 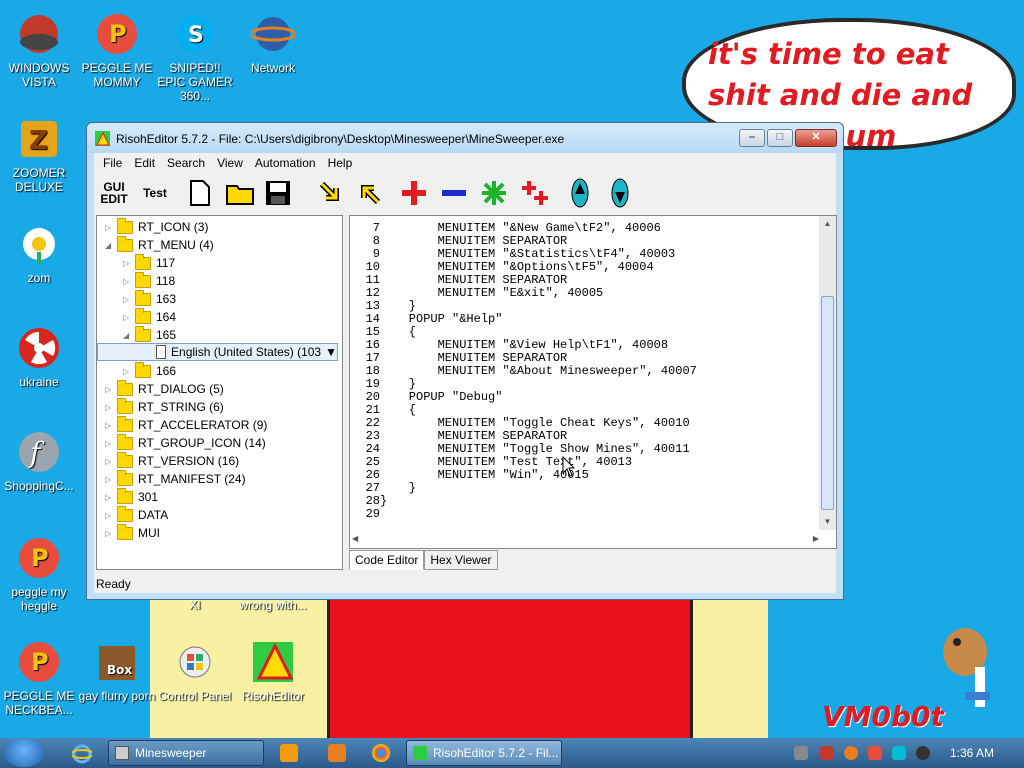 What do you see at coordinates (39, 252) in the screenshot?
I see `desktop-icon-zom: zom` at bounding box center [39, 252].